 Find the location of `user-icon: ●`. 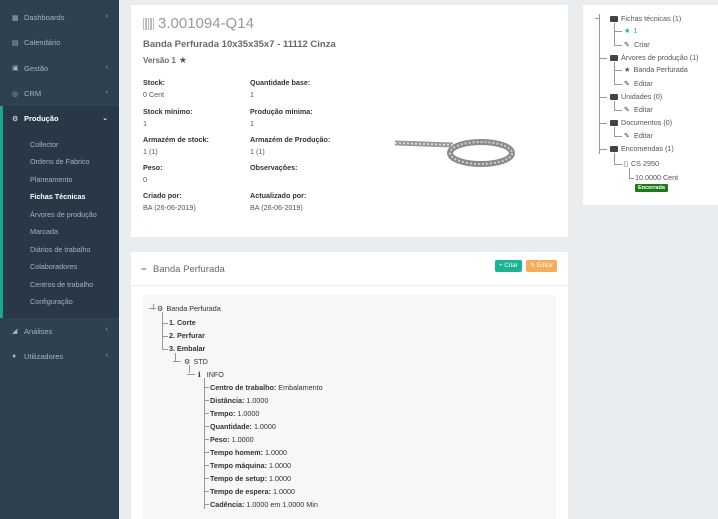

user-icon: ● is located at coordinates (14, 356).